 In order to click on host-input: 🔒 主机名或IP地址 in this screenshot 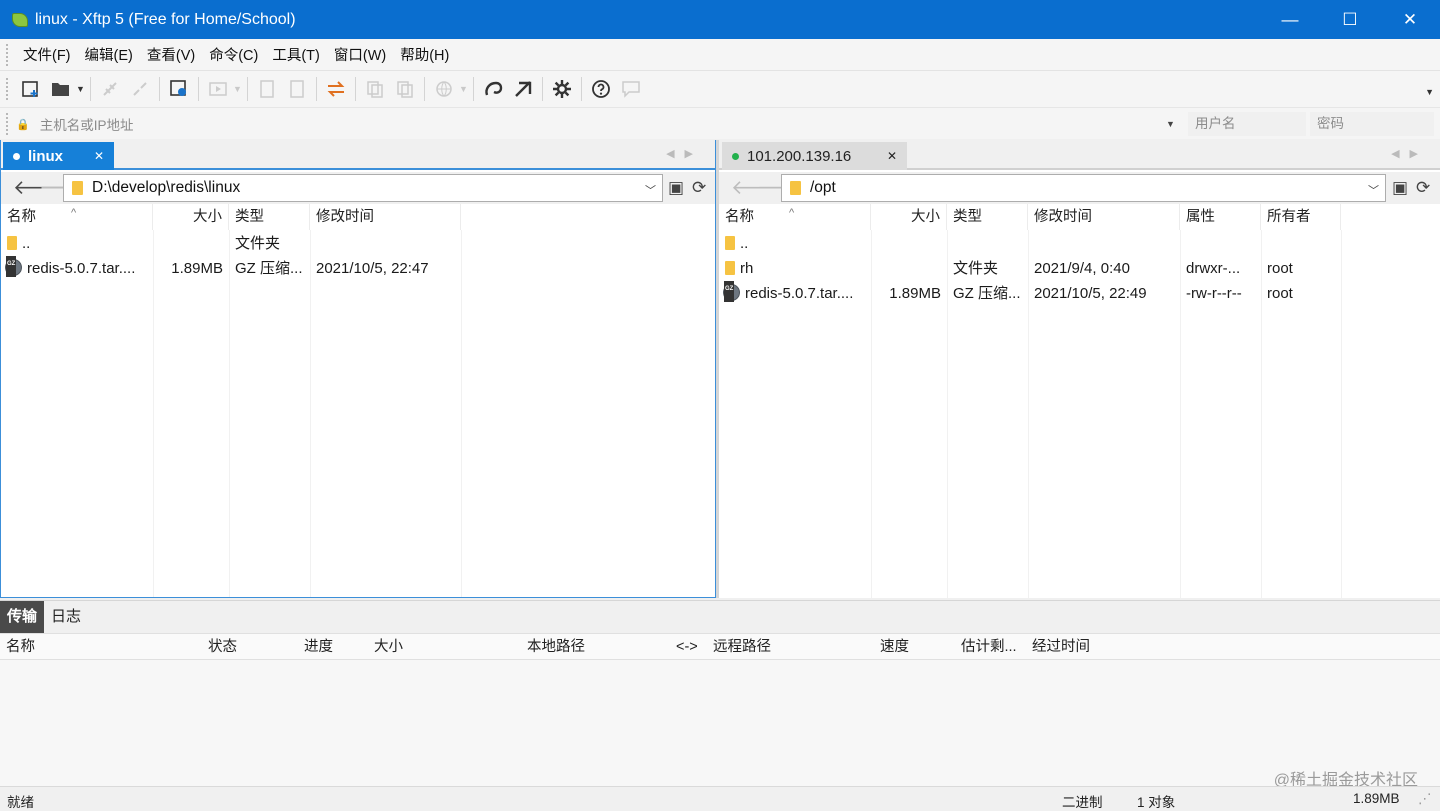, I will do `click(600, 124)`.